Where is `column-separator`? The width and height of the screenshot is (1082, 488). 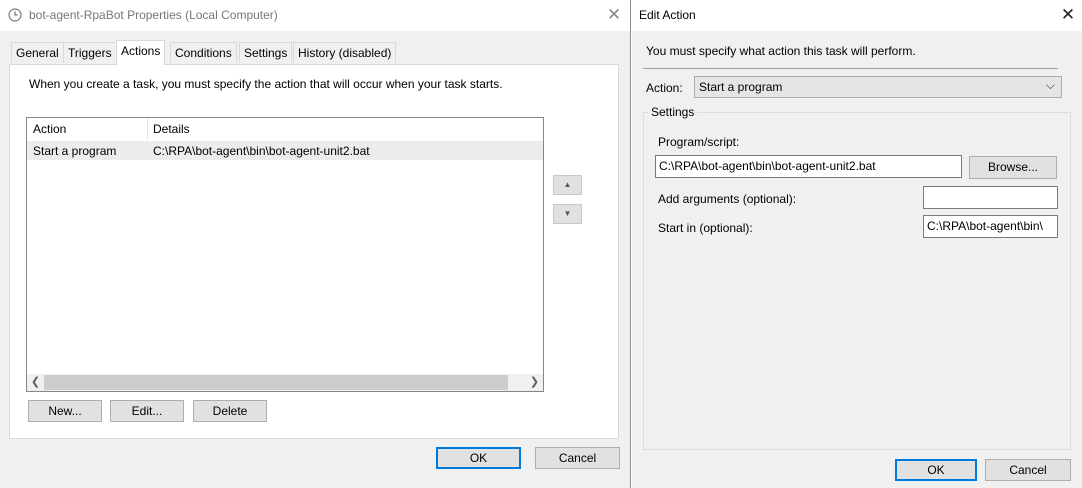
column-separator is located at coordinates (147, 129).